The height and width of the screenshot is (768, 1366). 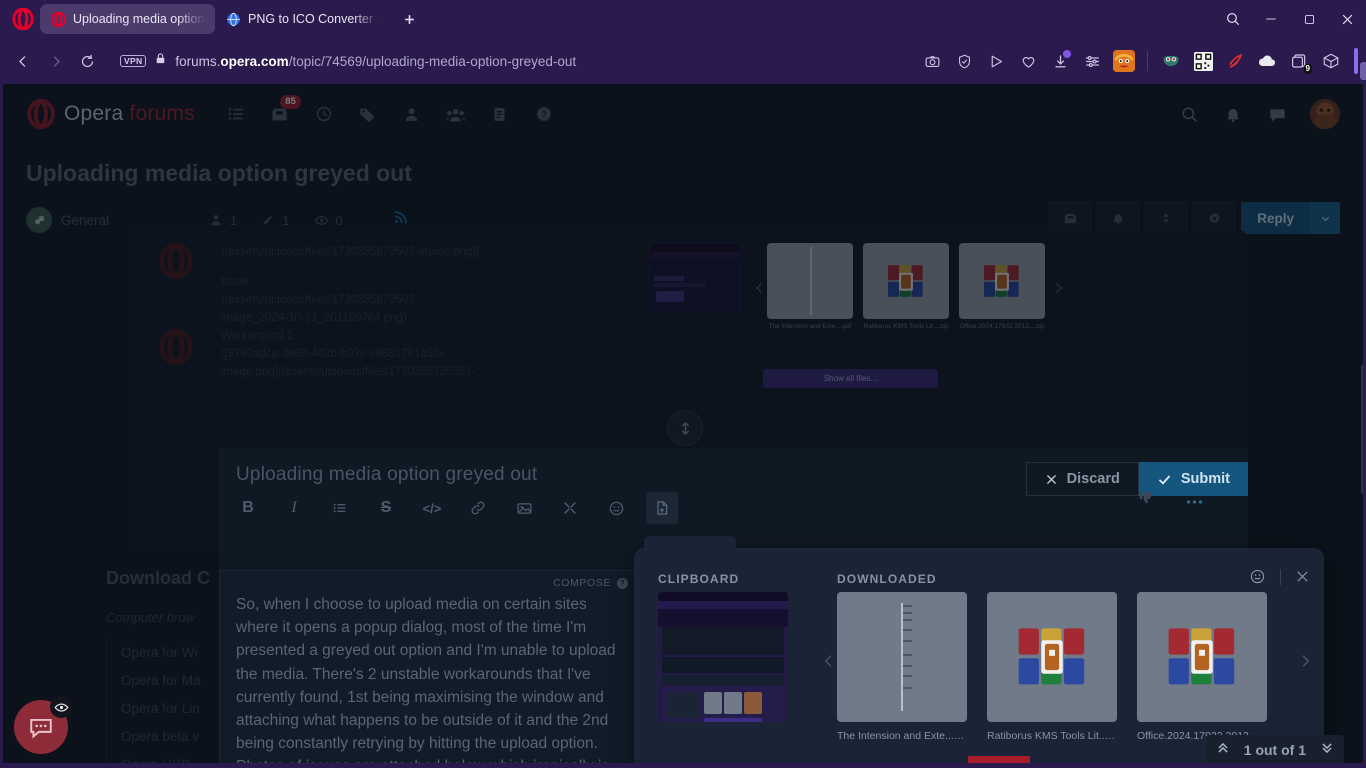 I want to click on tags-icon, so click(x=368, y=114).